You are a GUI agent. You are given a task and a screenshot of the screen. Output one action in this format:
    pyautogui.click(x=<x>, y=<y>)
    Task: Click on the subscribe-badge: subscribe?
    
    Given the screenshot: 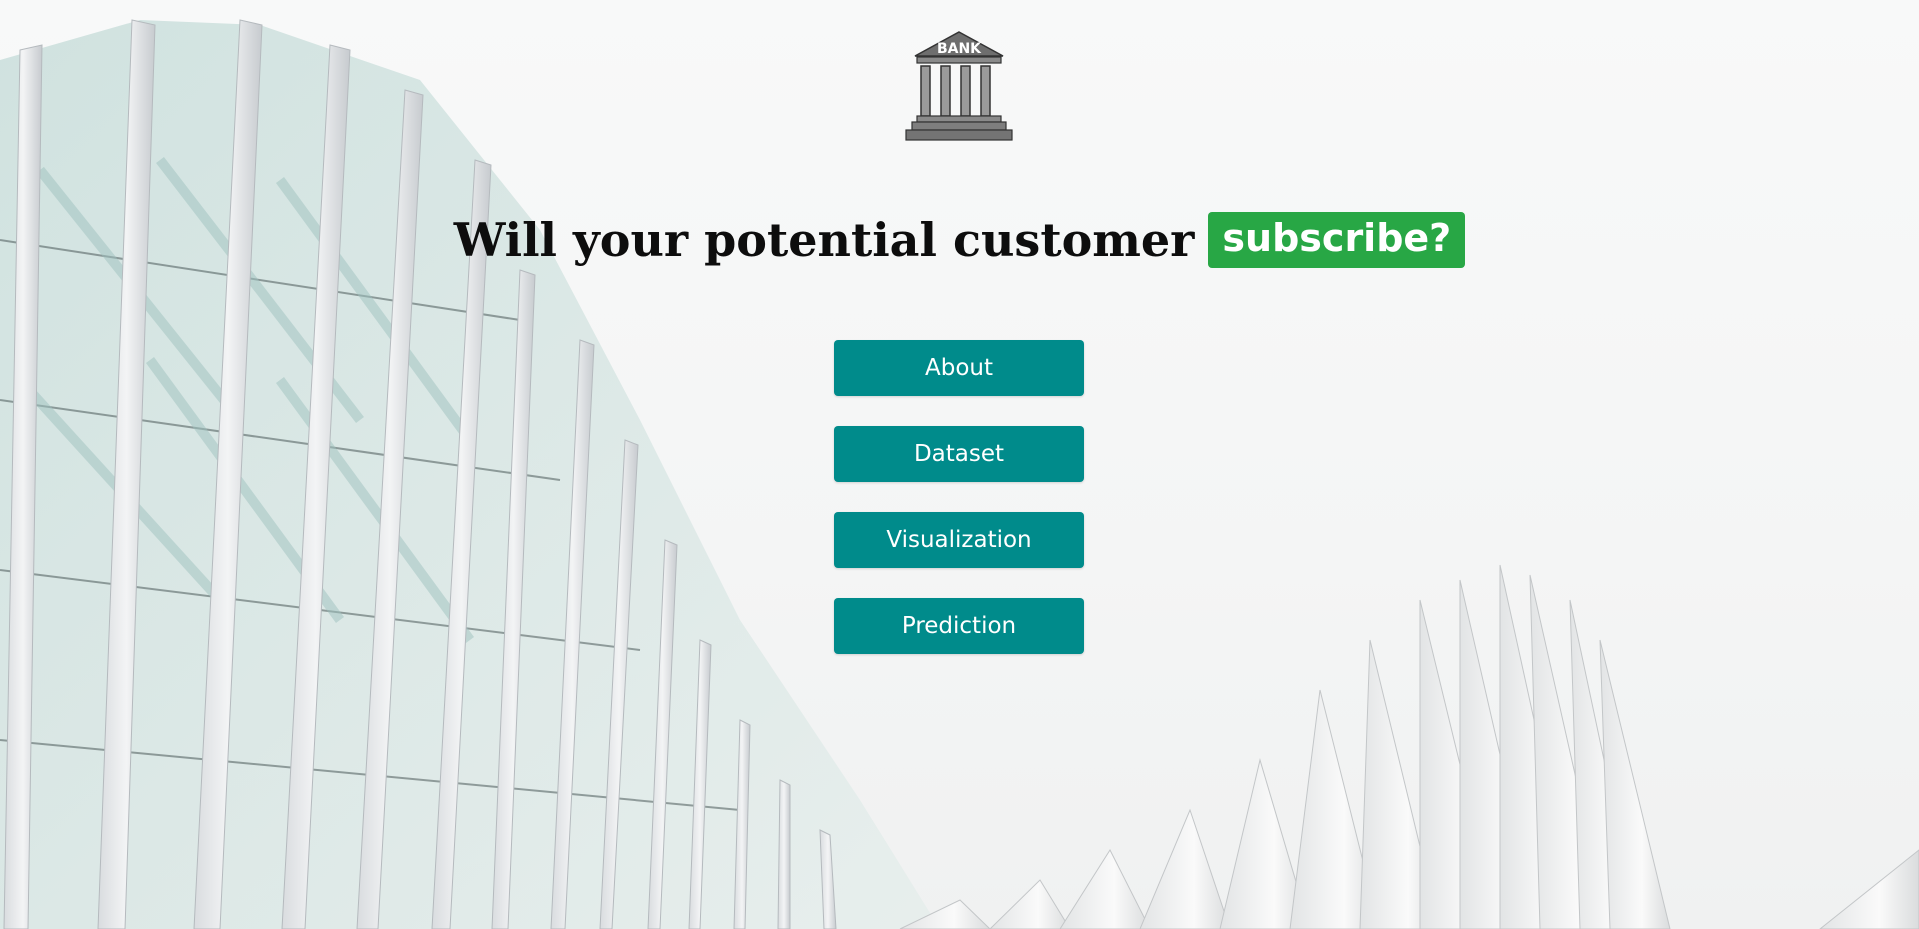 What is the action you would take?
    pyautogui.click(x=1337, y=240)
    